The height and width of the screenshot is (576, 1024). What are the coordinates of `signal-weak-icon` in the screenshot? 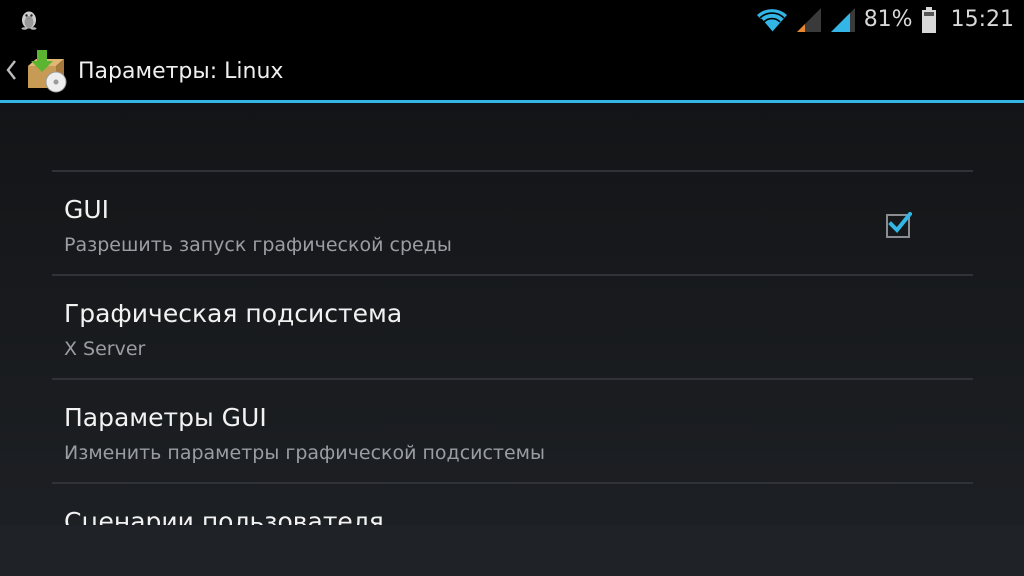 It's located at (808, 20).